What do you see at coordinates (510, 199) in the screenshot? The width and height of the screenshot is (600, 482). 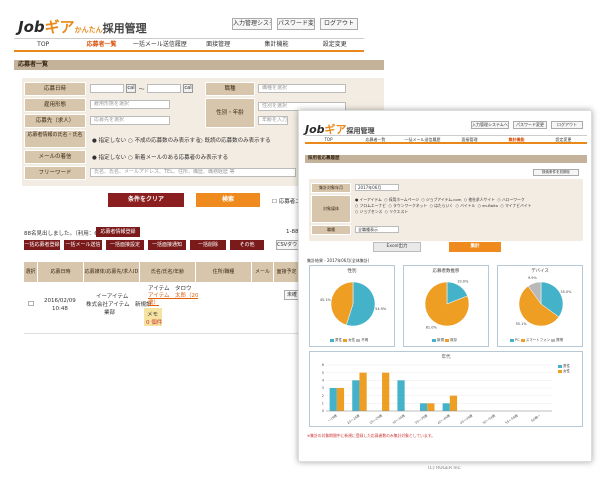 I see `media-option: ○ ハローワーク` at bounding box center [510, 199].